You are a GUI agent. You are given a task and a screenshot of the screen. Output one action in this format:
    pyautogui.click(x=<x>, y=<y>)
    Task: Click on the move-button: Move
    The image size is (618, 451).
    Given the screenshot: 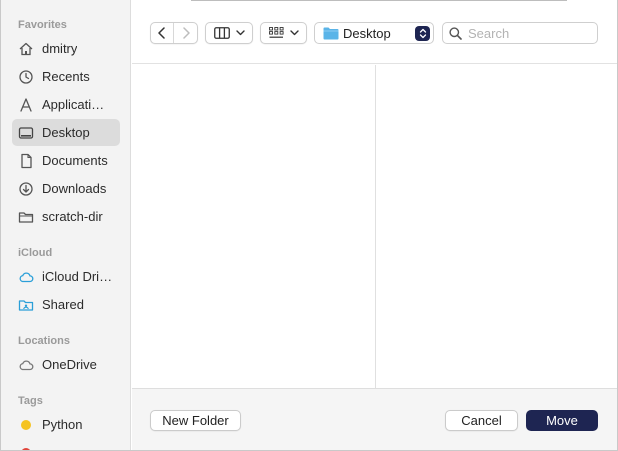 What is the action you would take?
    pyautogui.click(x=562, y=420)
    